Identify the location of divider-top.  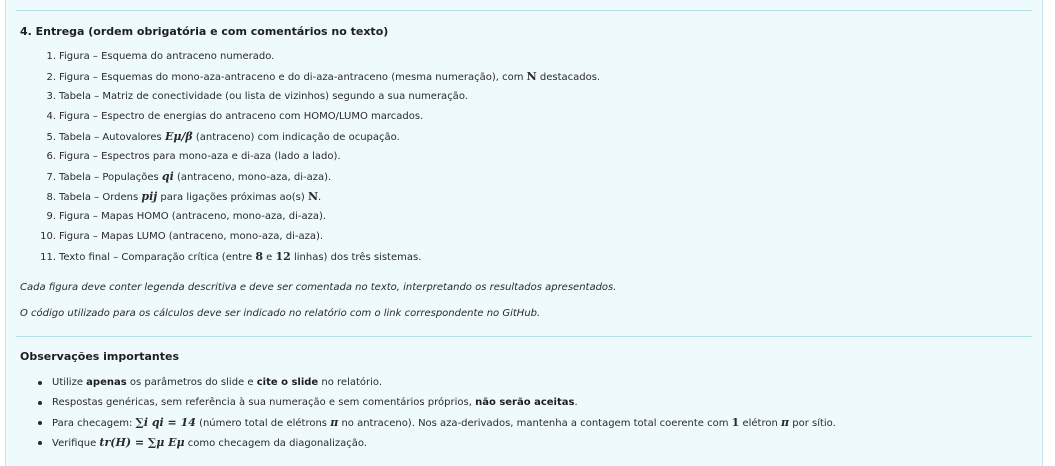
(524, 10).